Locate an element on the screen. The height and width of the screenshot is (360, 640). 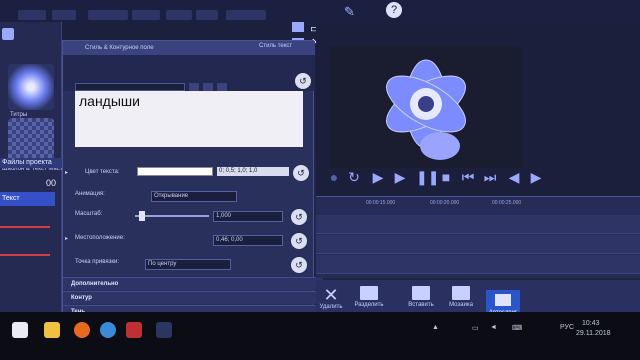
scale-reset-button: ↺ is located at coordinates (299, 217).